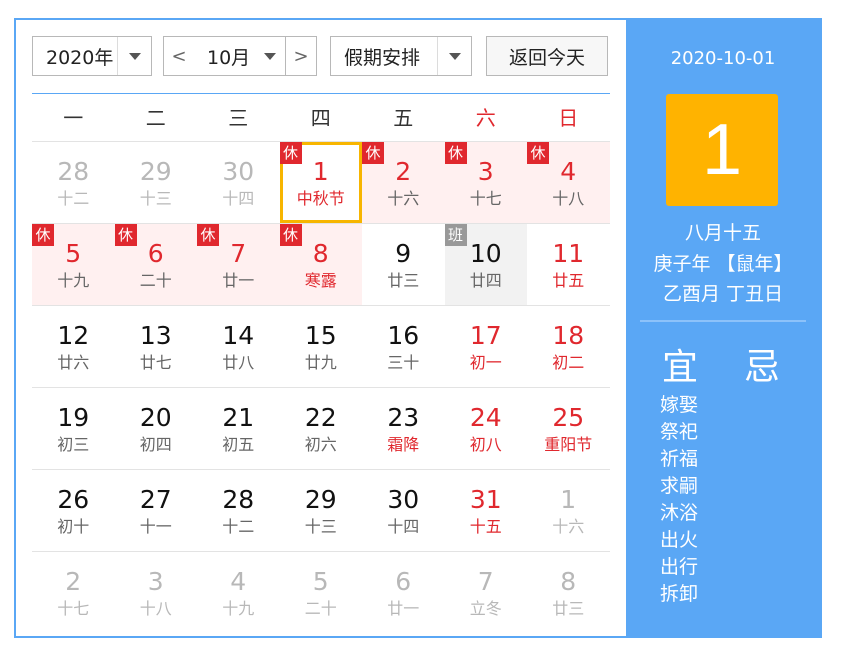 This screenshot has width=841, height=646. I want to click on date-cell: 14 廿八, so click(238, 346).